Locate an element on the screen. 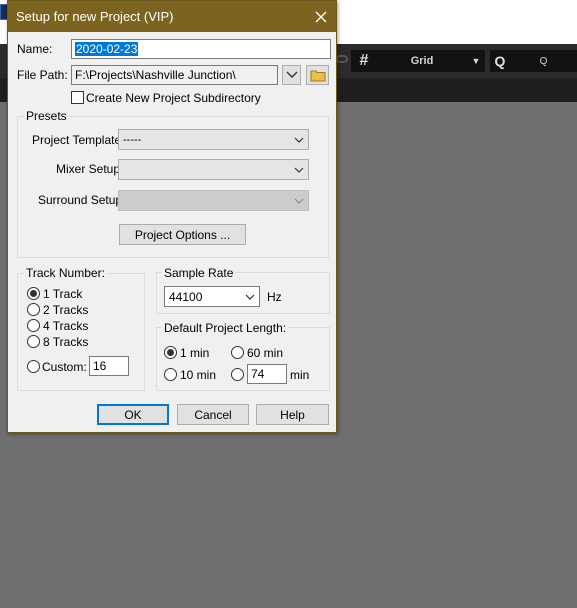  quantize-icon: Q is located at coordinates (500, 61).